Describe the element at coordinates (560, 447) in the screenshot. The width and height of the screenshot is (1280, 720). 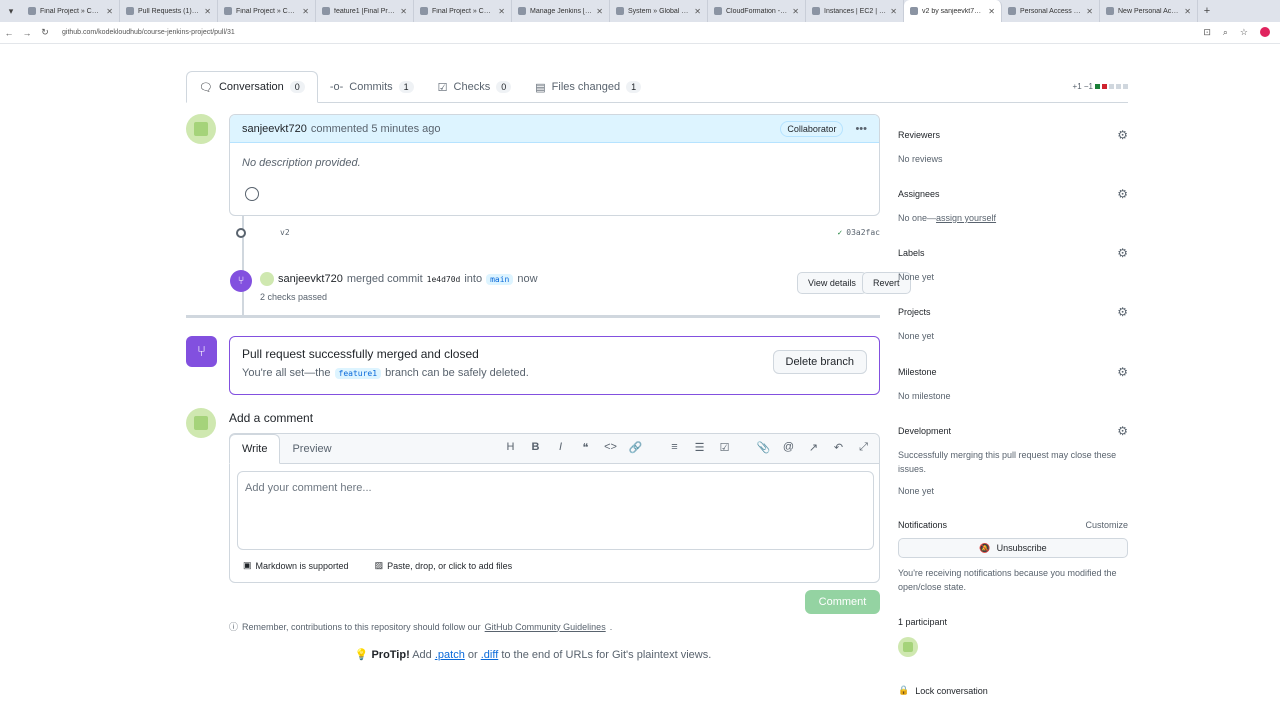
I see `italic-icon: I` at that location.